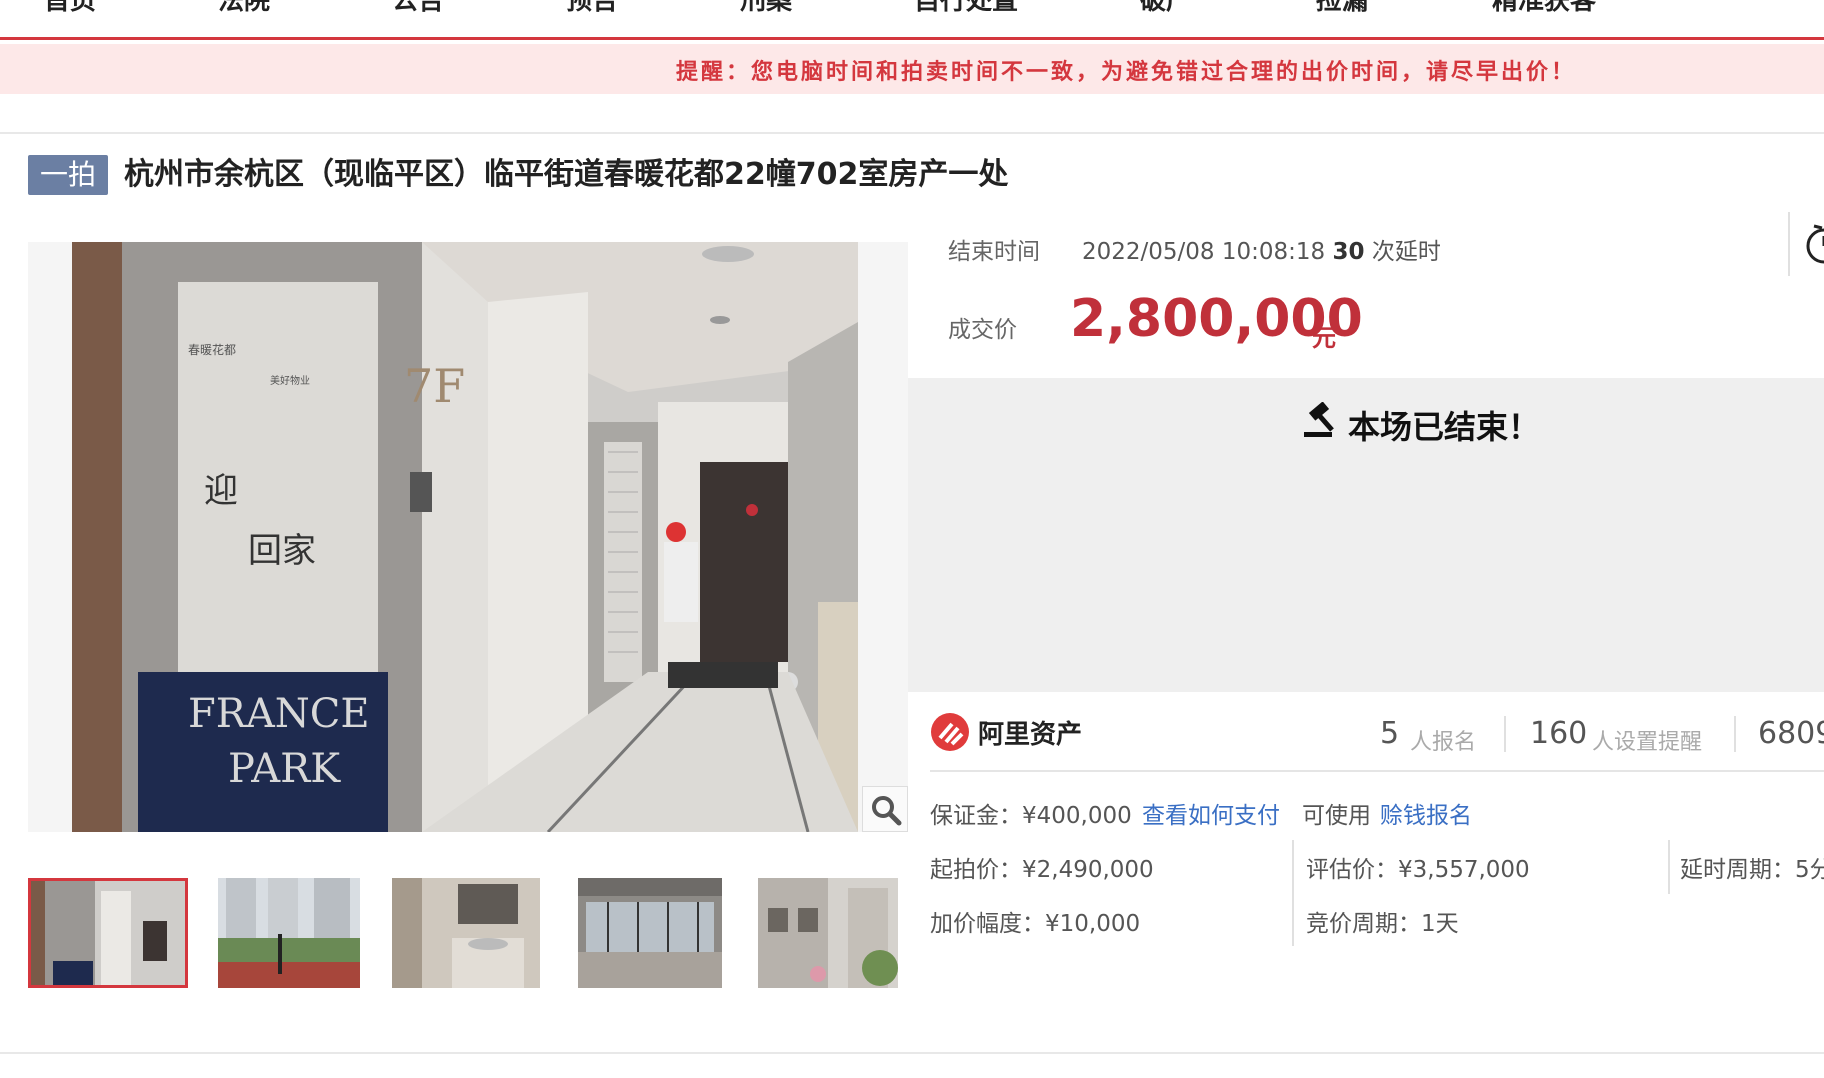  What do you see at coordinates (212, 349) in the screenshot?
I see `image-elevator-sign: 春暖花都` at bounding box center [212, 349].